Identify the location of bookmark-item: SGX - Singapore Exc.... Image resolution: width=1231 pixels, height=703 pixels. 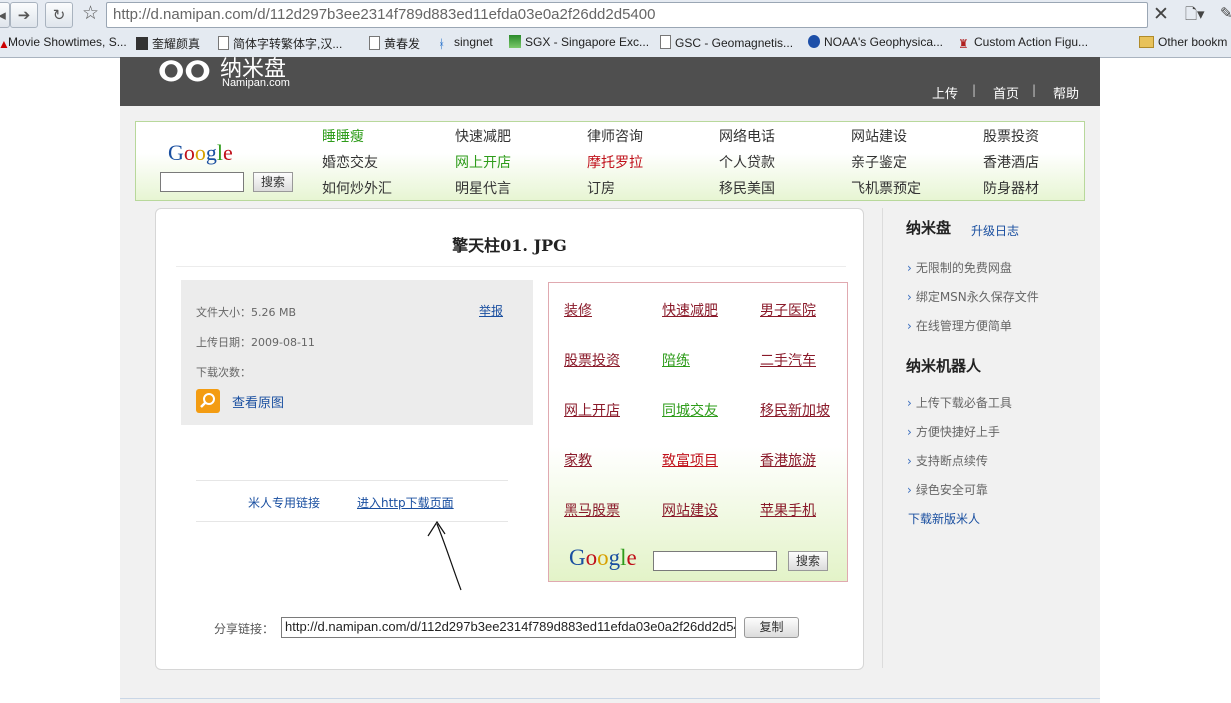
(579, 42).